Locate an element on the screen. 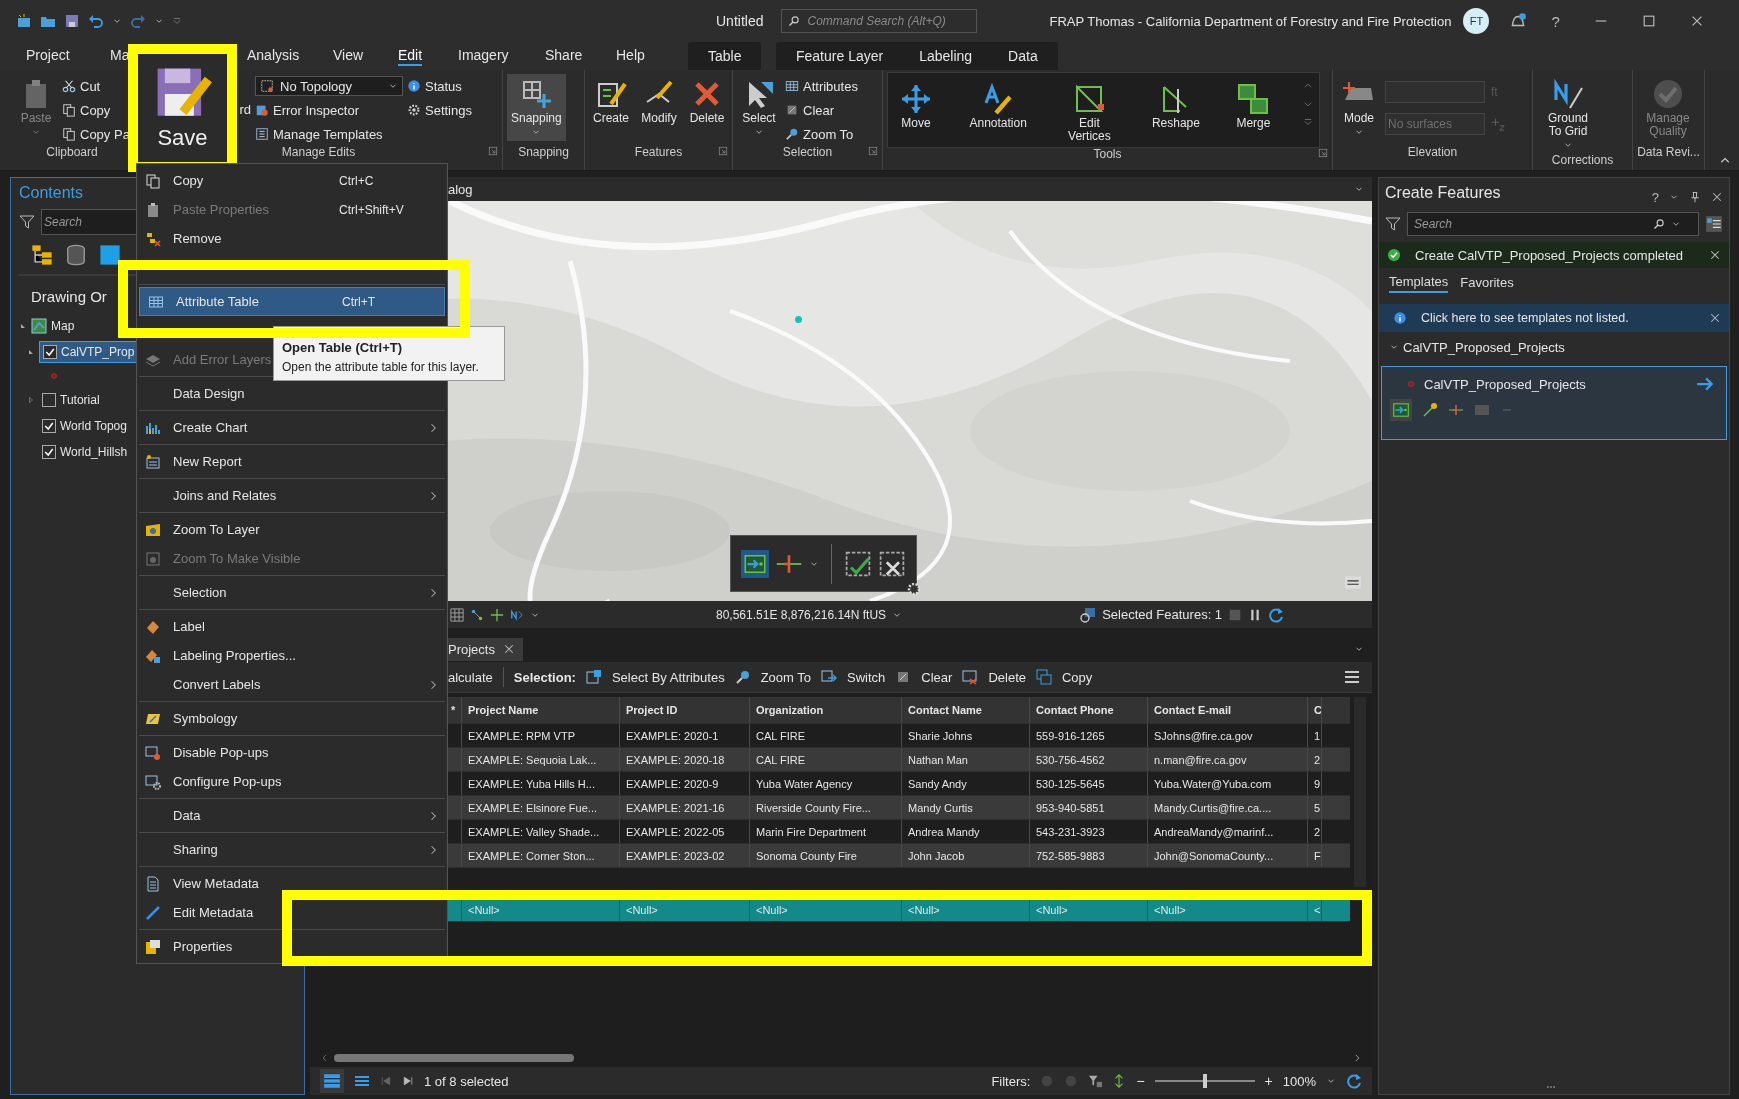 The width and height of the screenshot is (1739, 1099). ribbon-button: Merge is located at coordinates (1253, 106).